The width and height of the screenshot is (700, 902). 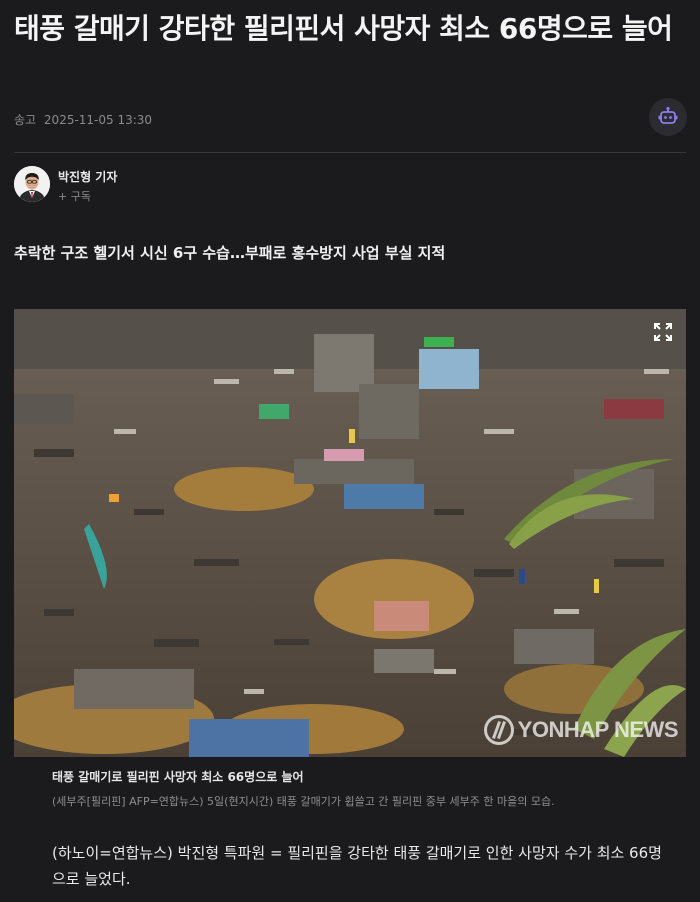 I want to click on subscribe-button: + 구독, so click(x=74, y=196).